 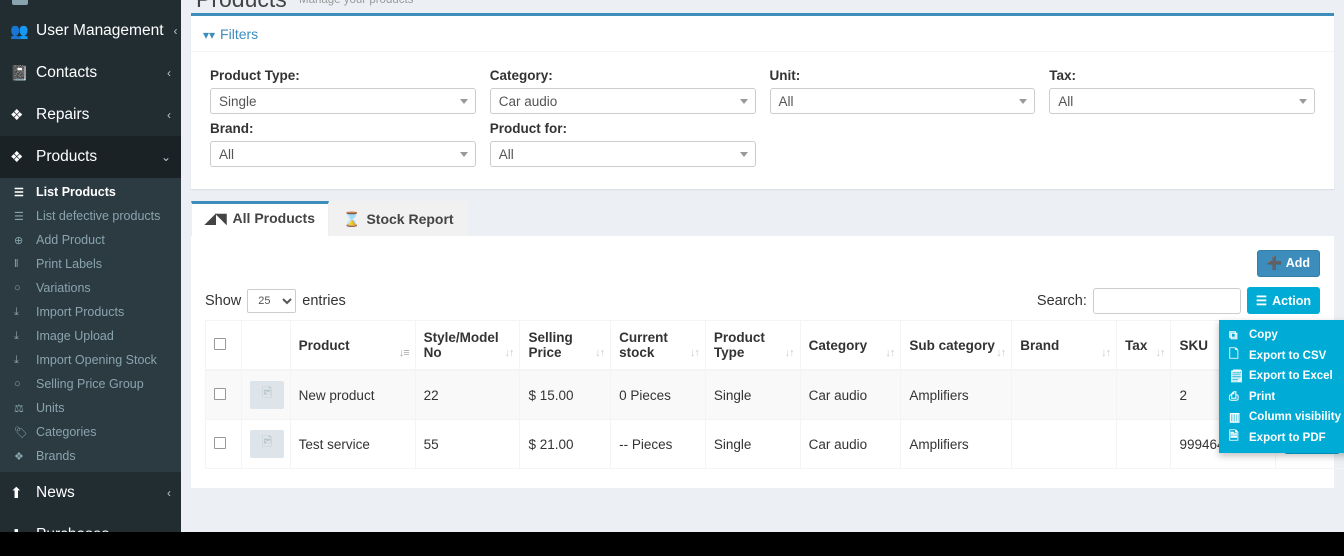 What do you see at coordinates (528, 128) in the screenshot?
I see `filter-label: Product for:` at bounding box center [528, 128].